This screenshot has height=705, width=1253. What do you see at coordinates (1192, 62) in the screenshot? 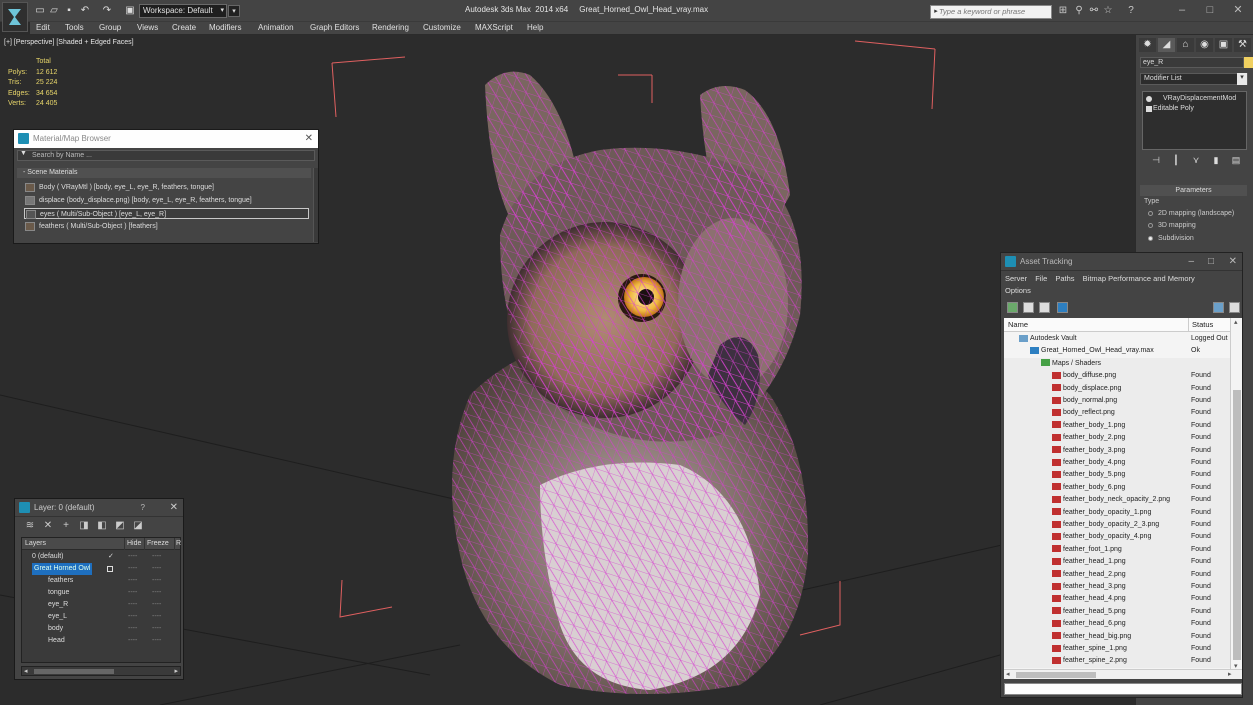
I see `object-name-field: eye_R` at bounding box center [1192, 62].